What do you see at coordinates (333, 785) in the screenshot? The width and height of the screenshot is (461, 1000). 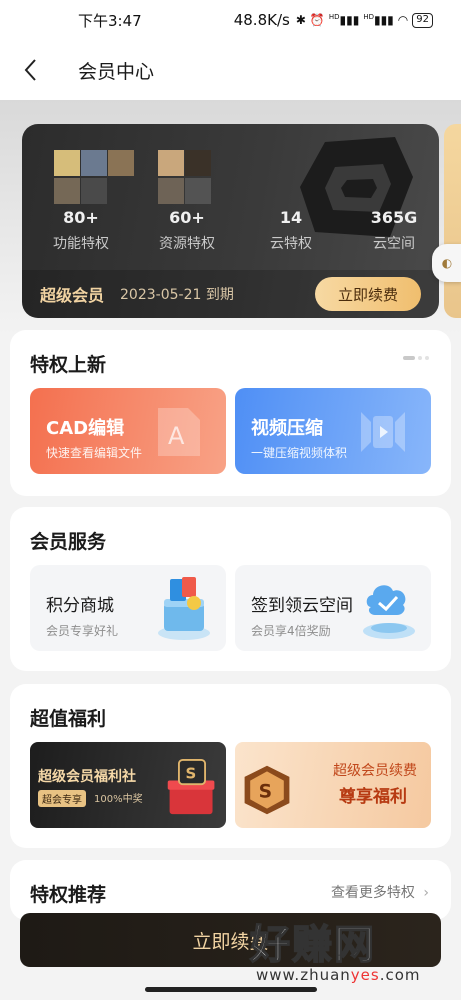 I see `svip-renewal-welfare-card: S 超级会员续费 尊享福利` at bounding box center [333, 785].